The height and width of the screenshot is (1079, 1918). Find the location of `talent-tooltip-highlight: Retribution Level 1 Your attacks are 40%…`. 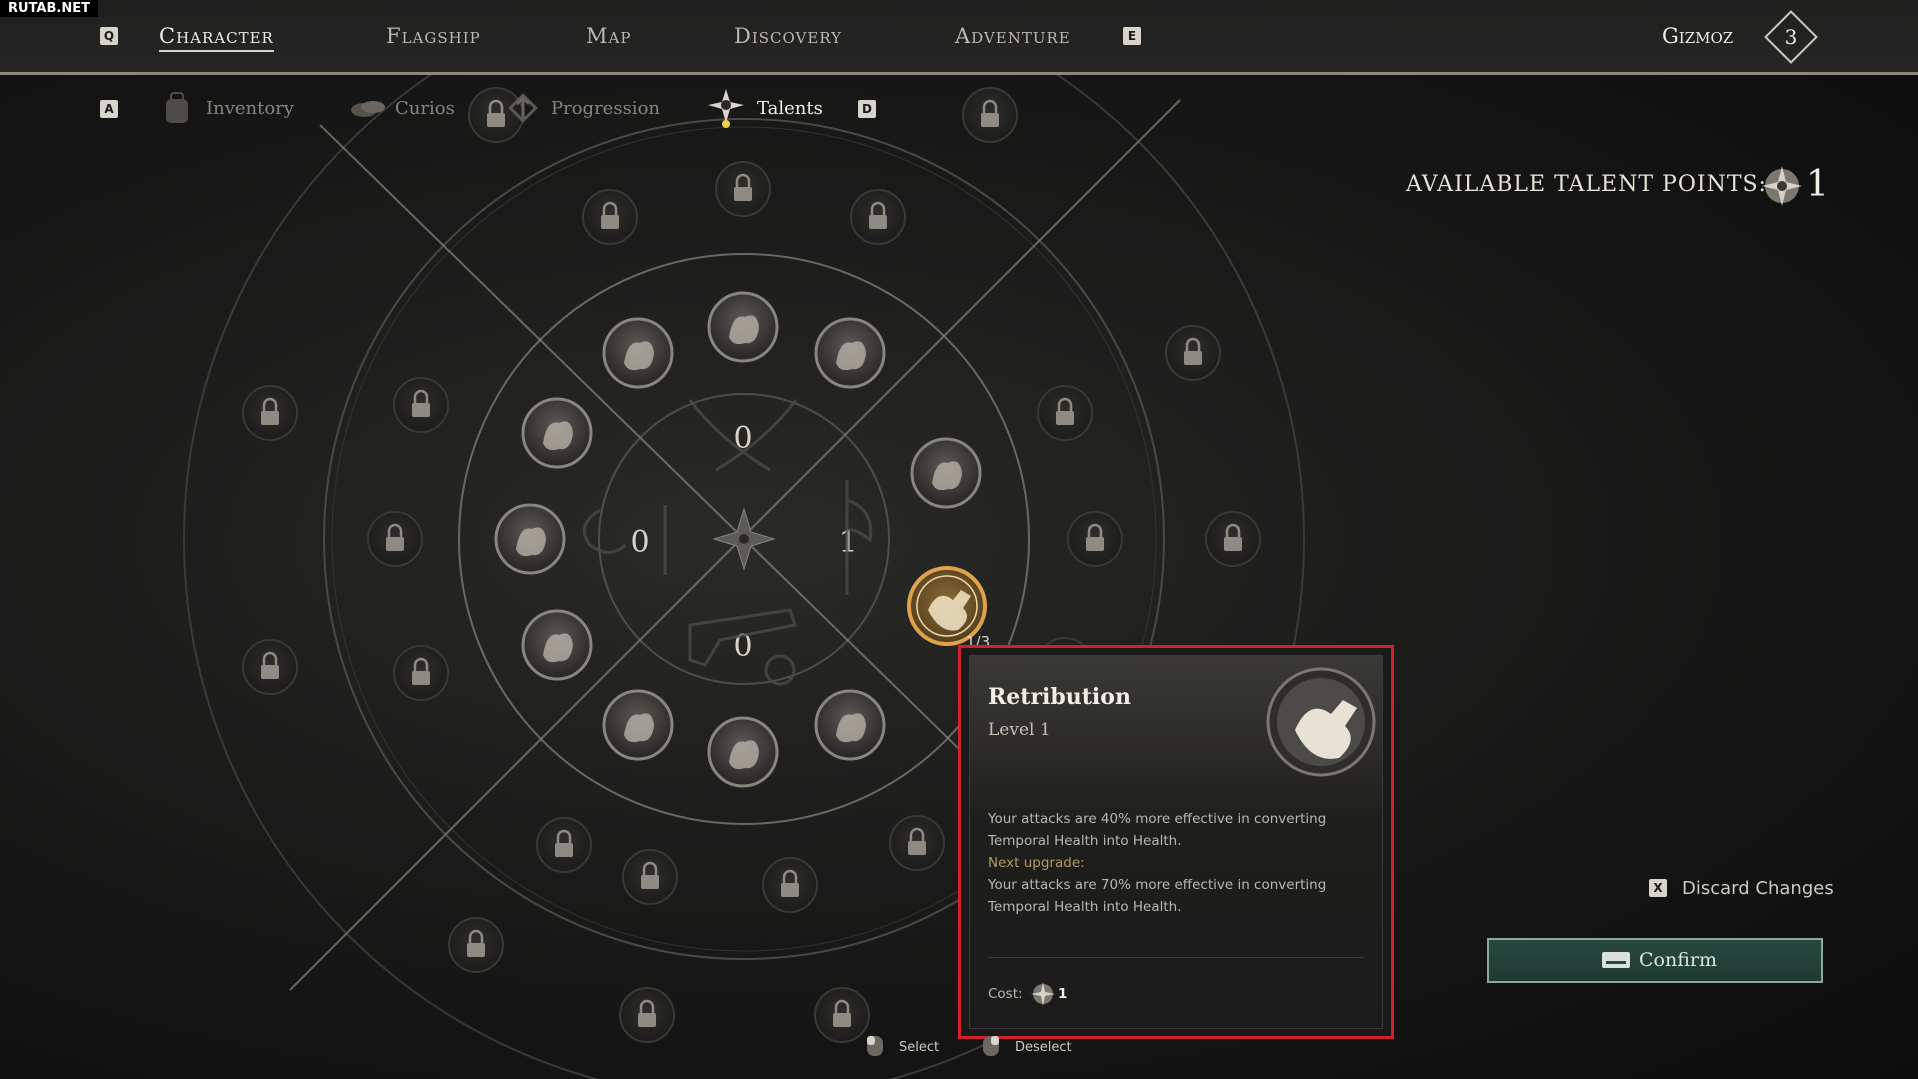

talent-tooltip-highlight: Retribution Level 1 Your attacks are 40%… is located at coordinates (1176, 842).